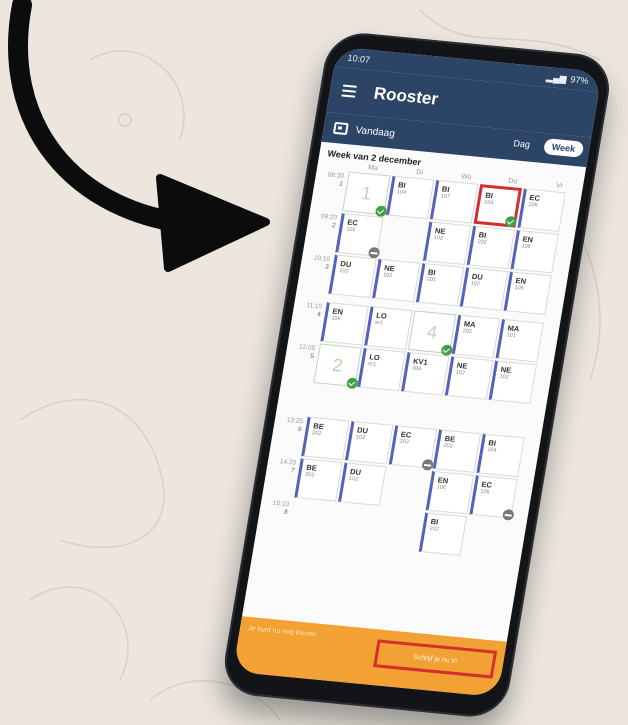  Describe the element at coordinates (521, 143) in the screenshot. I see `day-view-button: Dag` at that location.